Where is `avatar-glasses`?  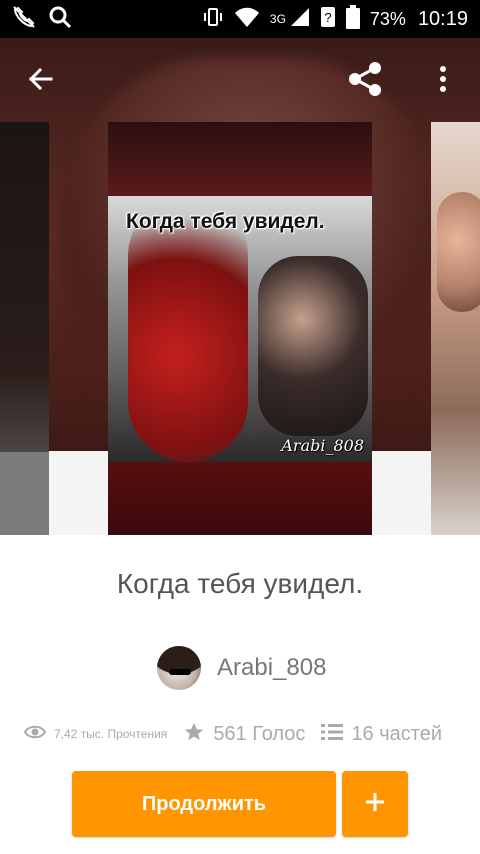 avatar-glasses is located at coordinates (180, 672).